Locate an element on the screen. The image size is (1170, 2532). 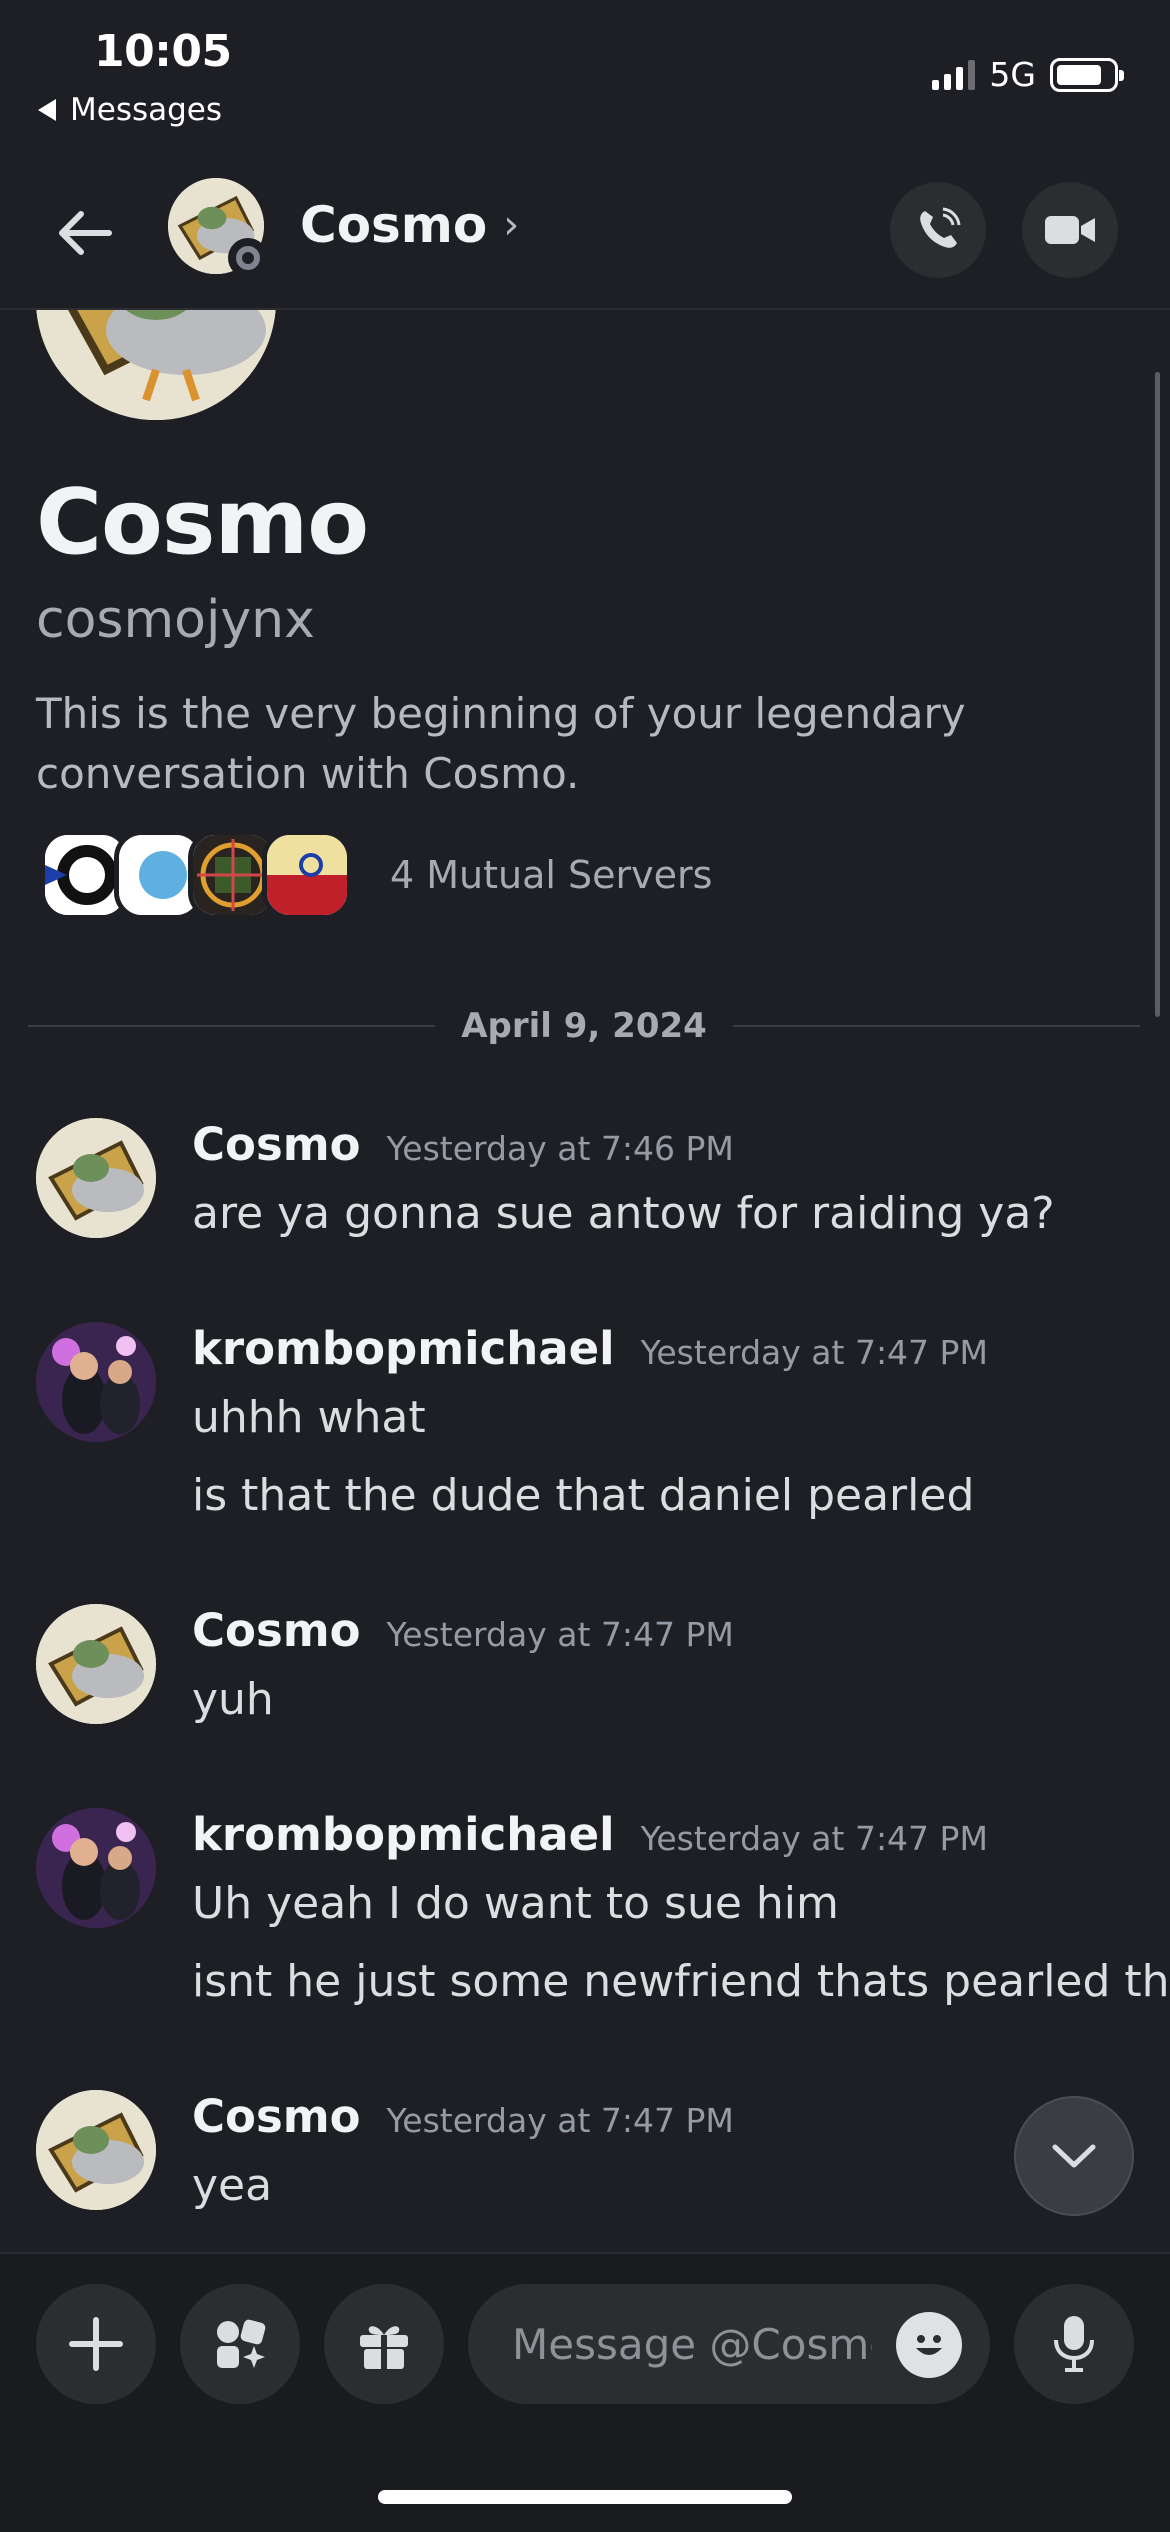
back-app-label: Messages is located at coordinates (146, 110).